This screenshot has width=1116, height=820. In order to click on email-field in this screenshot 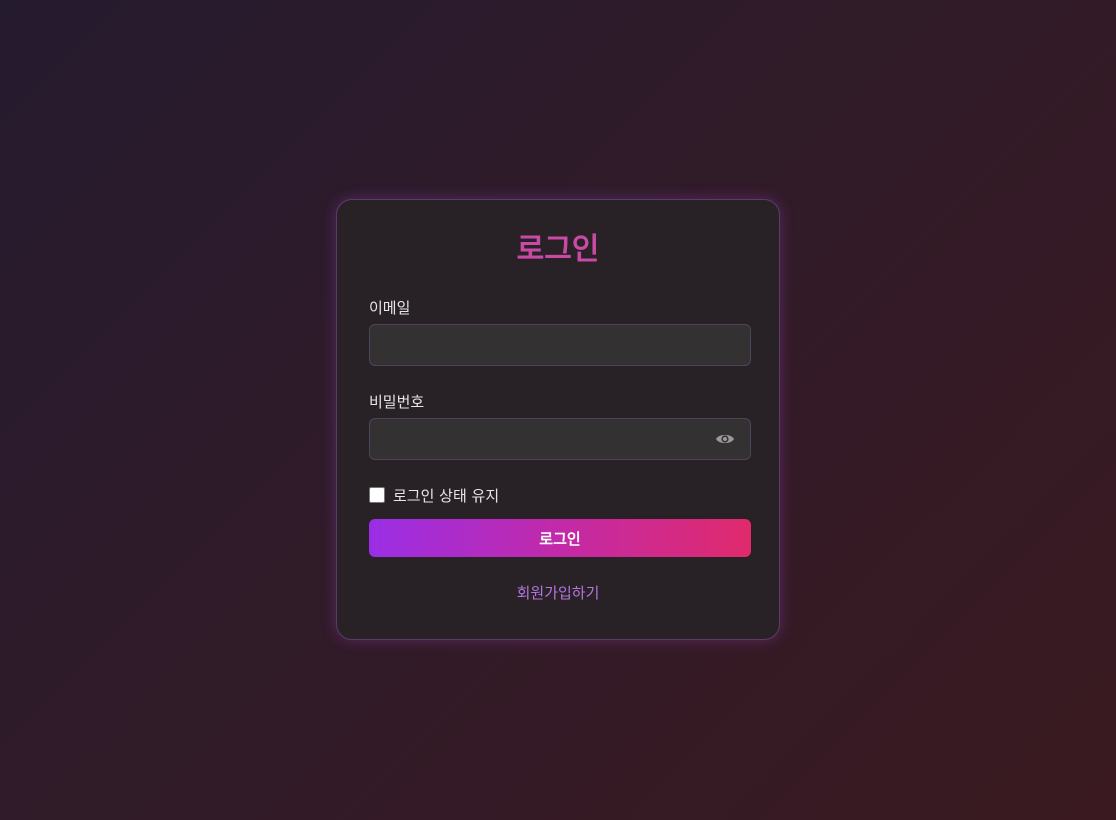, I will do `click(560, 345)`.